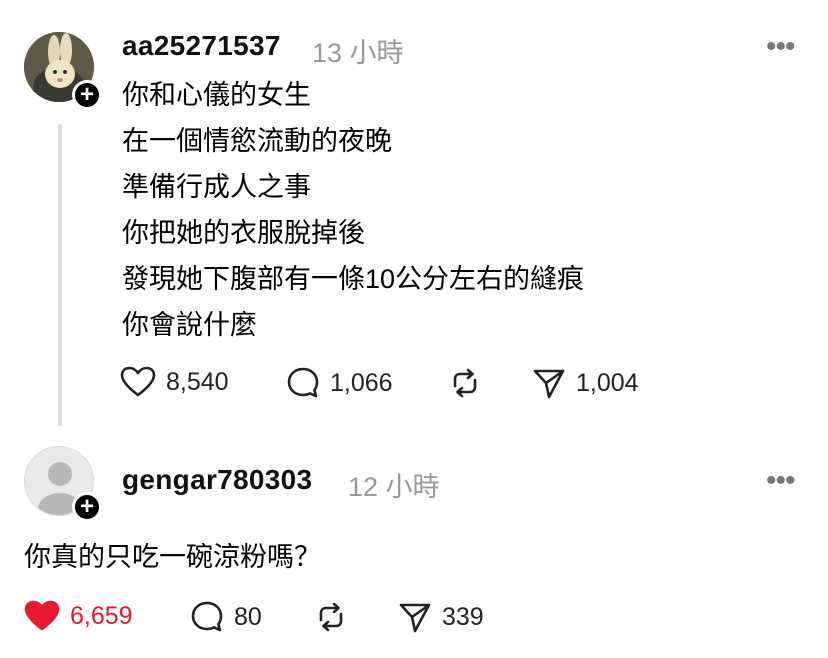 The height and width of the screenshot is (658, 828). What do you see at coordinates (226, 617) in the screenshot?
I see `comment-button: 80` at bounding box center [226, 617].